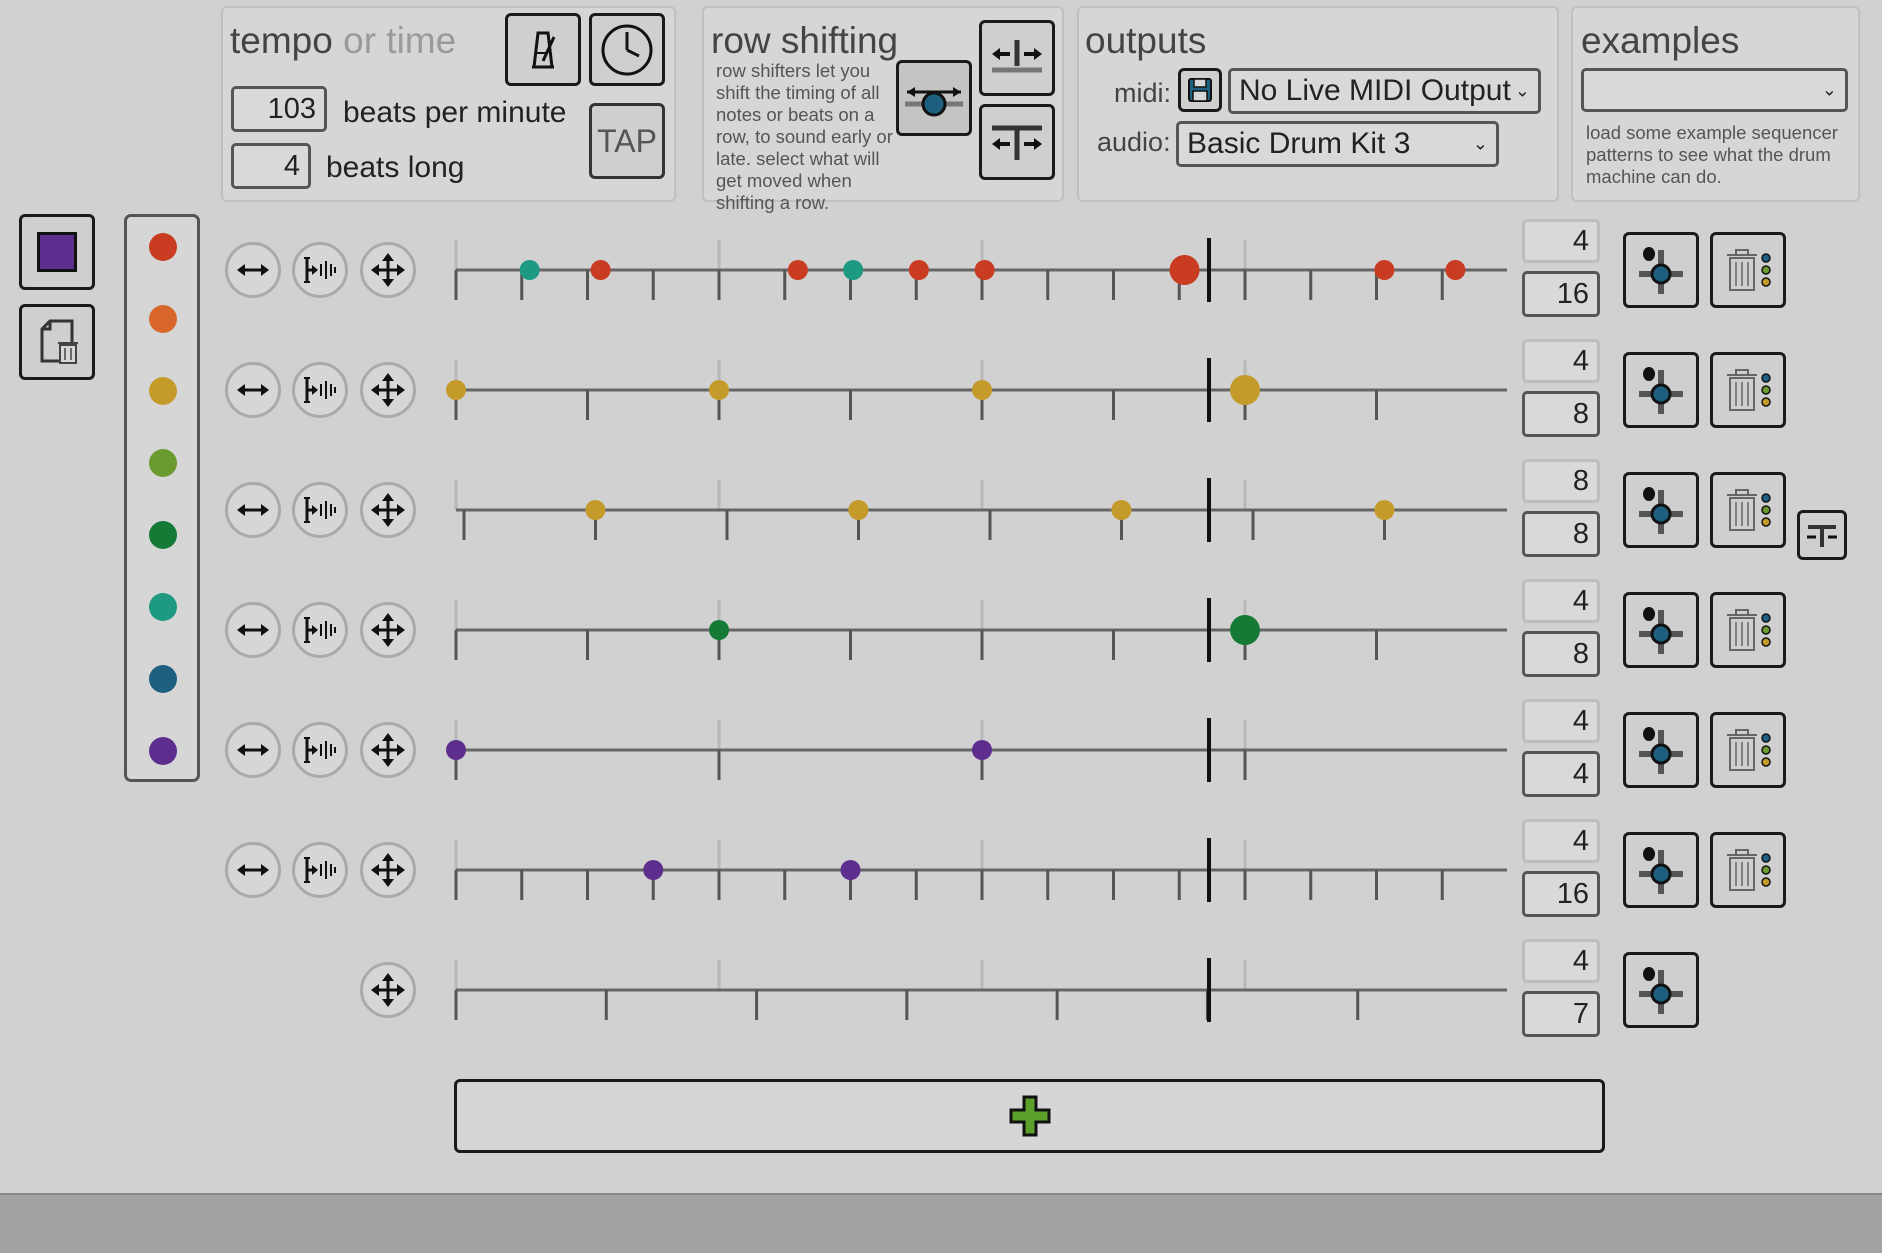  Describe the element at coordinates (1714, 90) in the screenshot. I see `examples-select: ⌄` at that location.